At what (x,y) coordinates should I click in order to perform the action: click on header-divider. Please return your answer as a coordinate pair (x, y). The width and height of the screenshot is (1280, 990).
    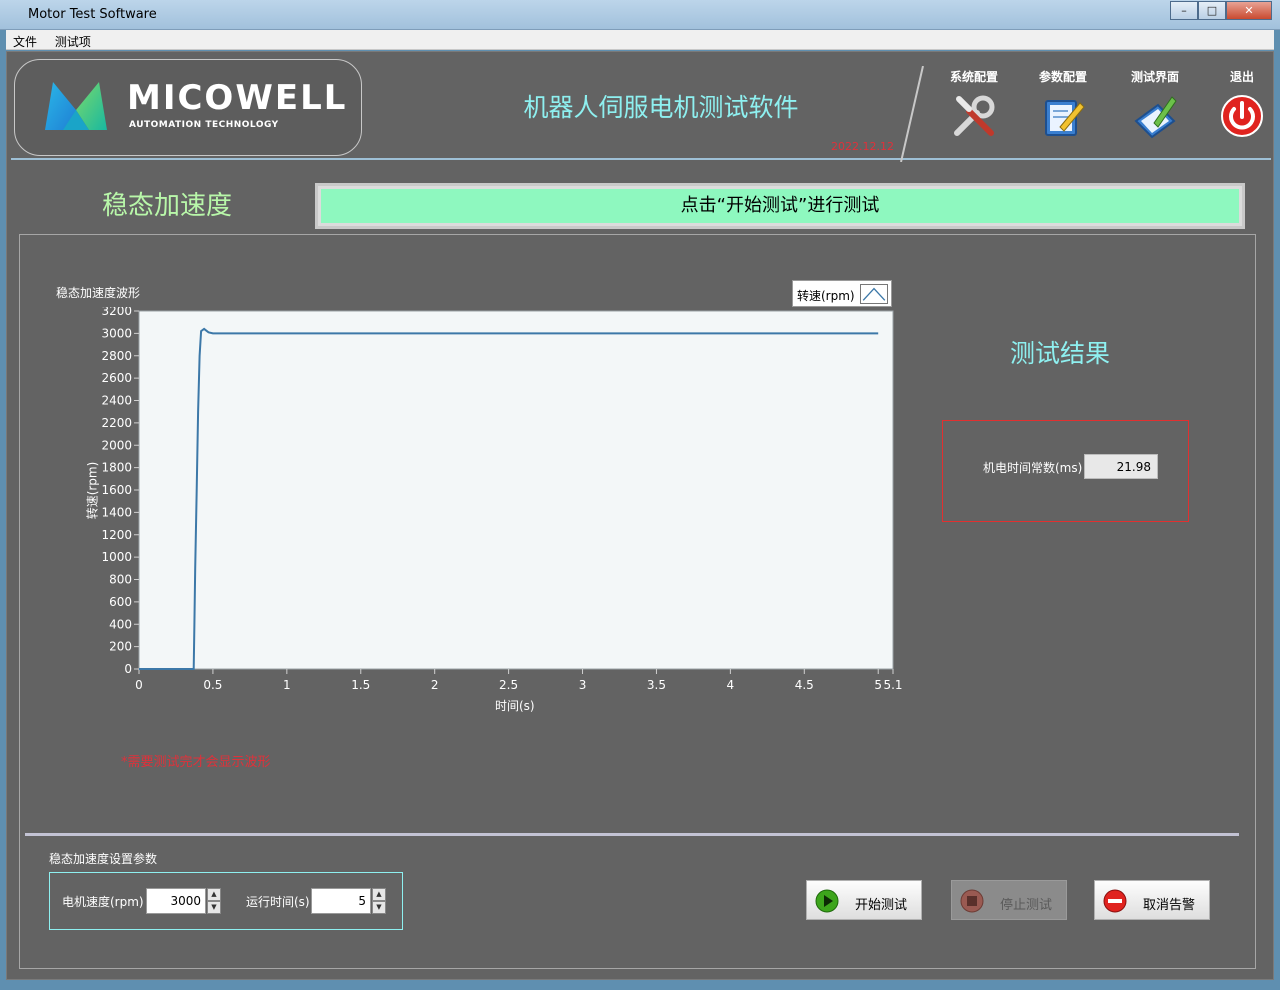
    Looking at the image, I should click on (912, 114).